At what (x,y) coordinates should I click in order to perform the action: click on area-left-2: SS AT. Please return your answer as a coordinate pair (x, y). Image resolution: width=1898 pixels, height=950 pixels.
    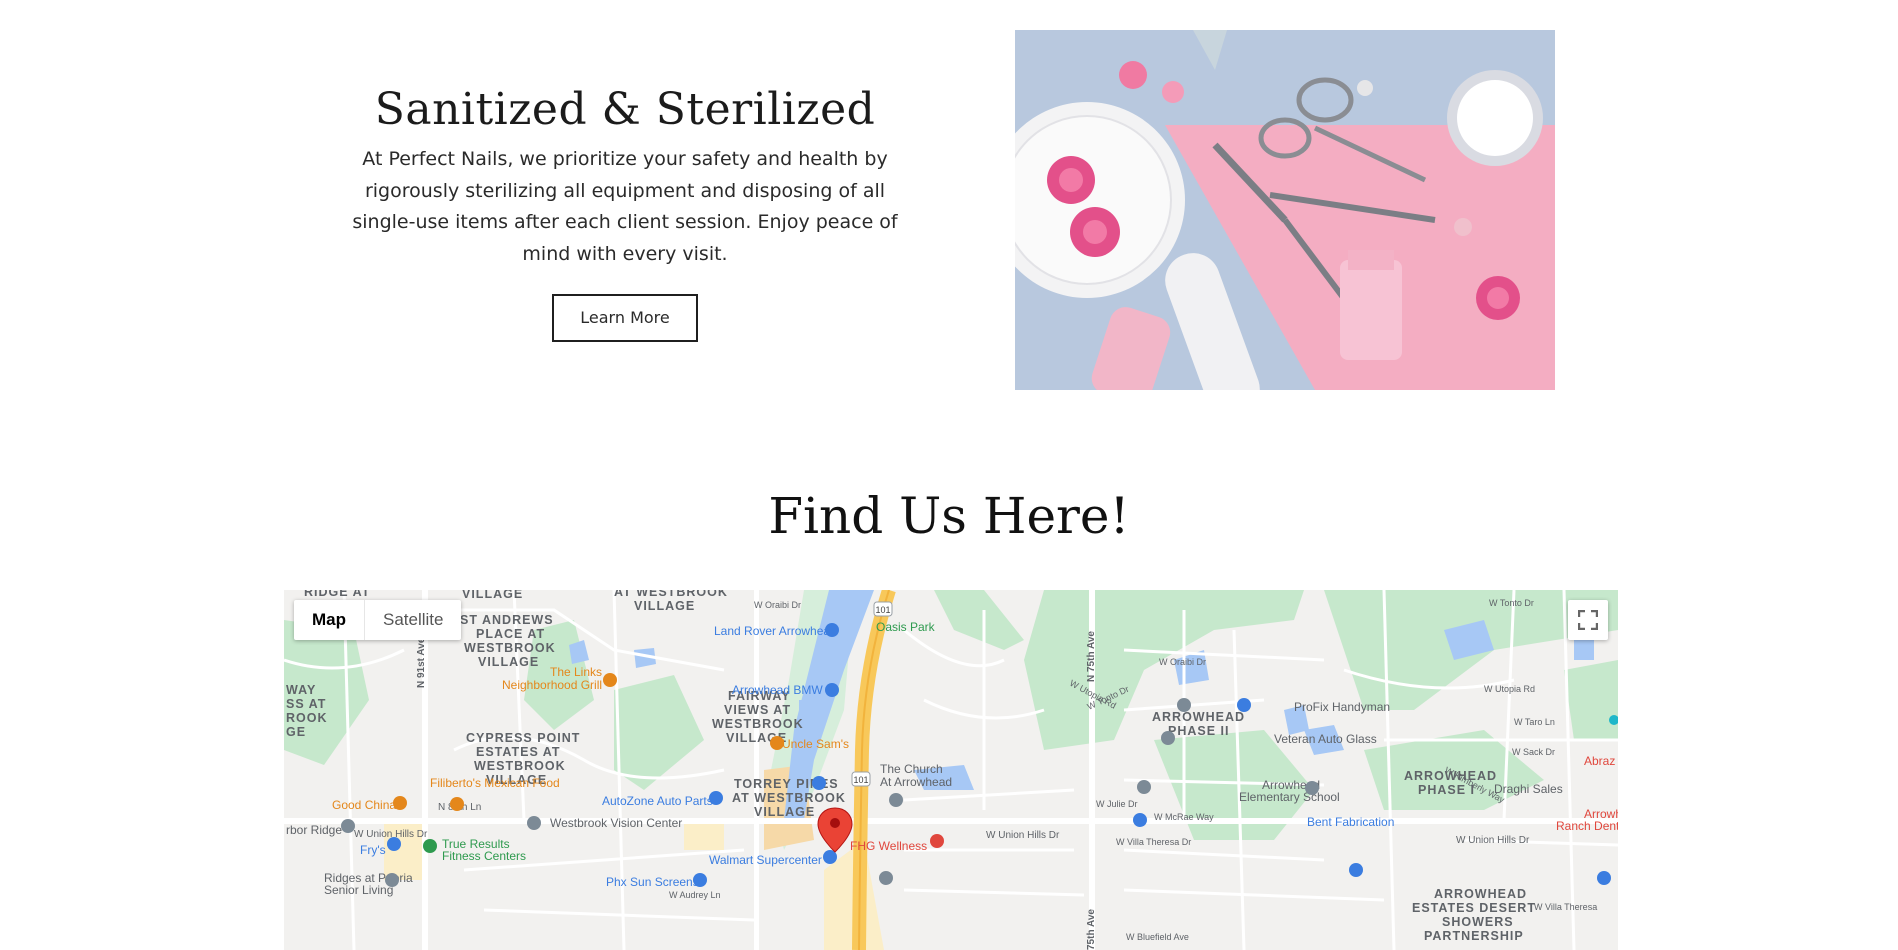
    Looking at the image, I should click on (306, 704).